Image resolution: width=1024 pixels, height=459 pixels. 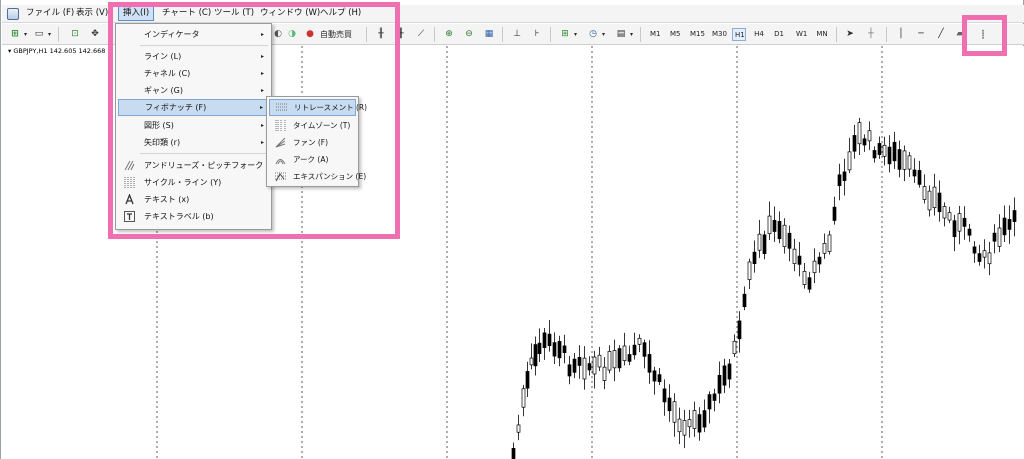 What do you see at coordinates (15, 34) in the screenshot?
I see `new-chart-icon: ⊞` at bounding box center [15, 34].